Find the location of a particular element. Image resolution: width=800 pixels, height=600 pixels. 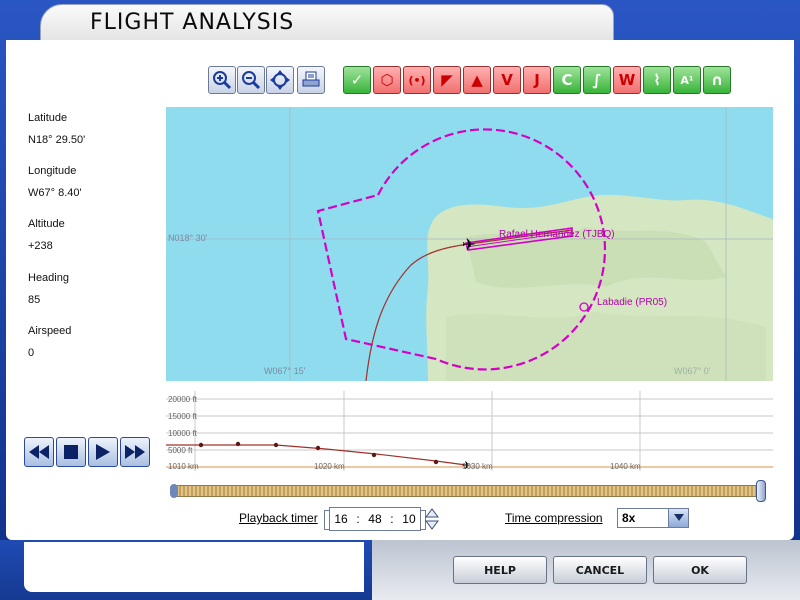

spinner-down-icon is located at coordinates (432, 525).